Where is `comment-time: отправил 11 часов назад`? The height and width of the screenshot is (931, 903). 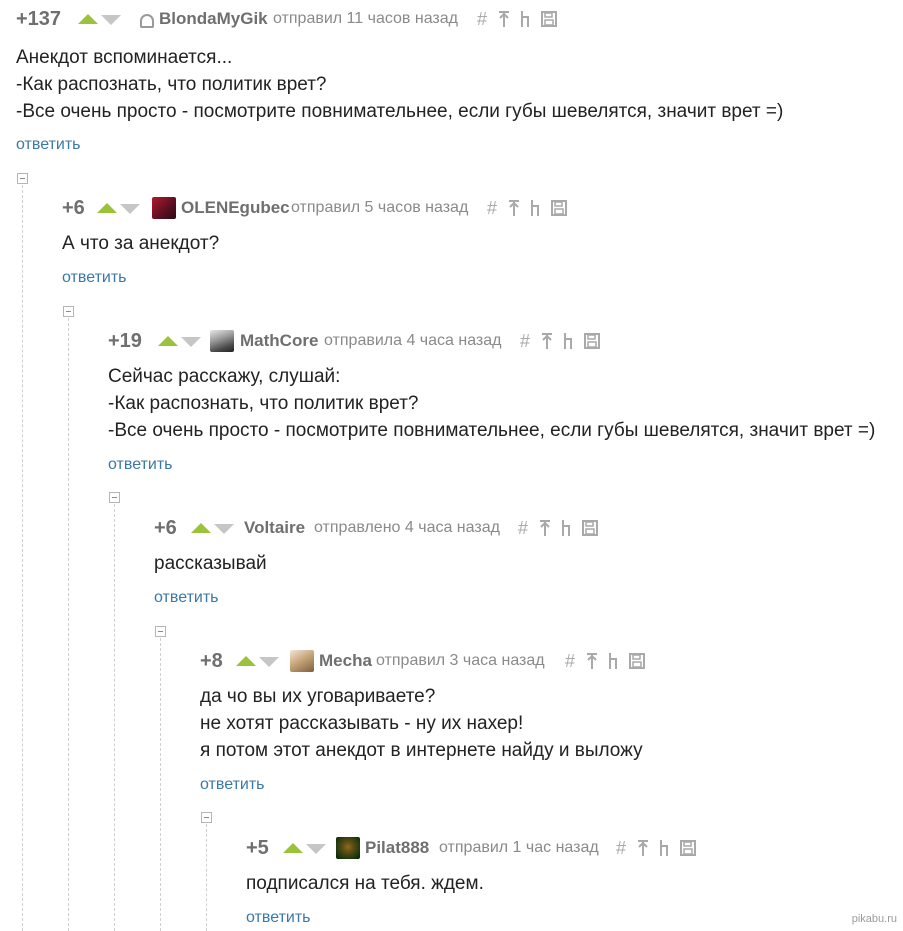 comment-time: отправил 11 часов назад is located at coordinates (365, 18).